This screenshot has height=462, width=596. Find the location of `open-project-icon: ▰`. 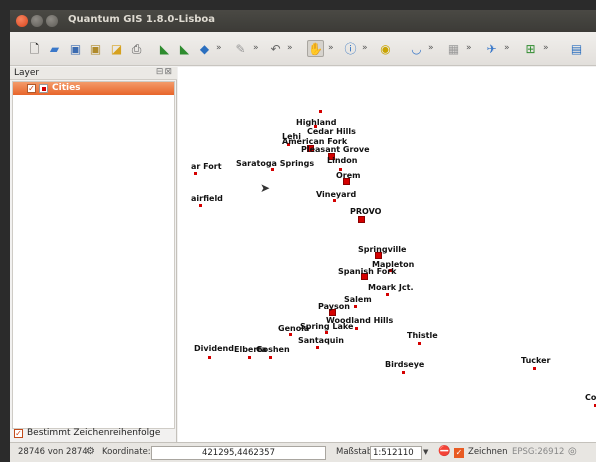

open-project-icon: ▰ is located at coordinates (54, 48).